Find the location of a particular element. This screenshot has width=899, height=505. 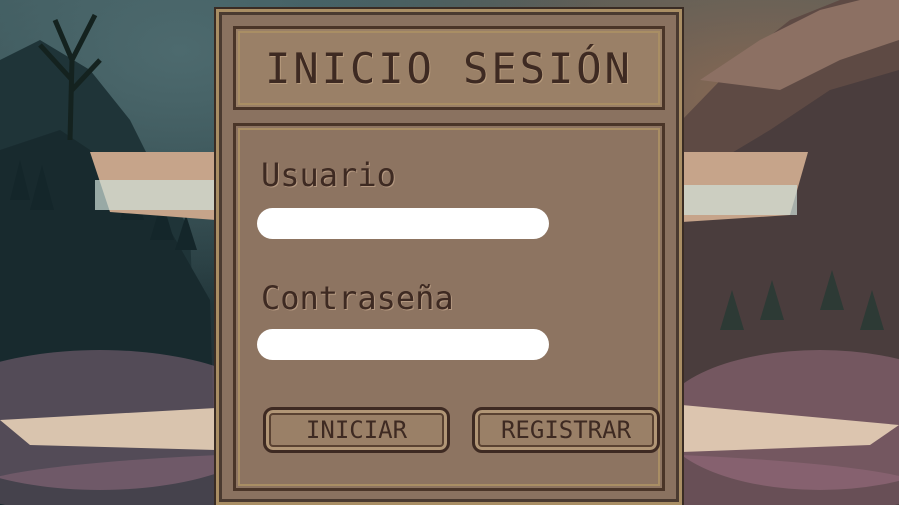

password-label: Contraseña is located at coordinates (357, 298).